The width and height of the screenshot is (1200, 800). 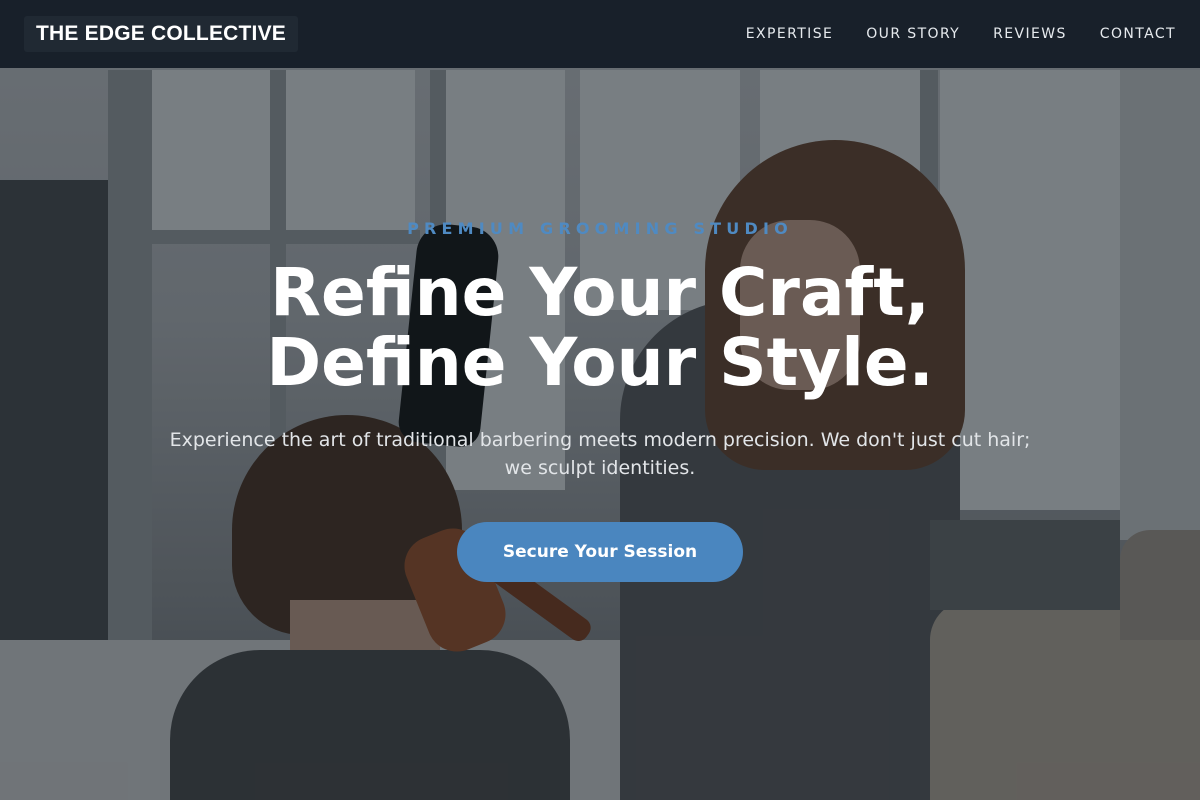 I want to click on brand-logo: THE EDGE COLLECTIVE, so click(x=161, y=34).